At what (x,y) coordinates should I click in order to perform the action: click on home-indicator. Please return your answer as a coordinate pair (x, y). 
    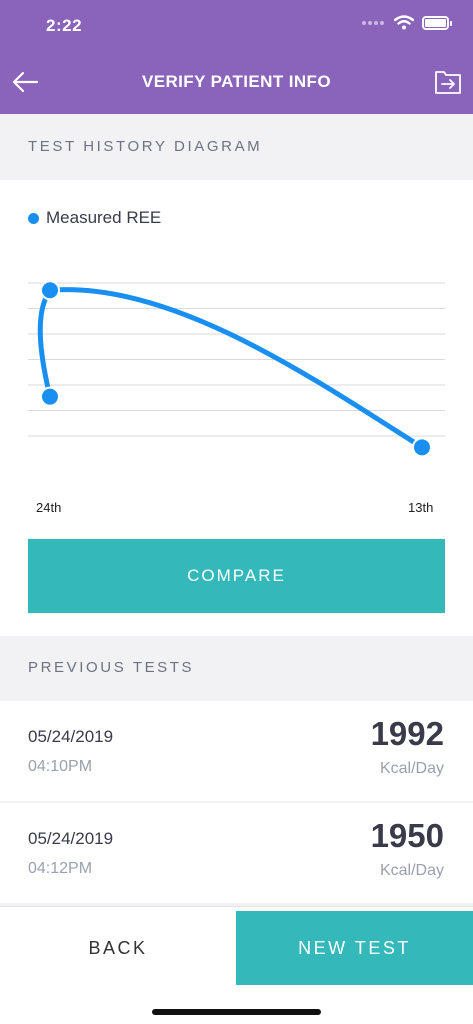
    Looking at the image, I should click on (236, 1012).